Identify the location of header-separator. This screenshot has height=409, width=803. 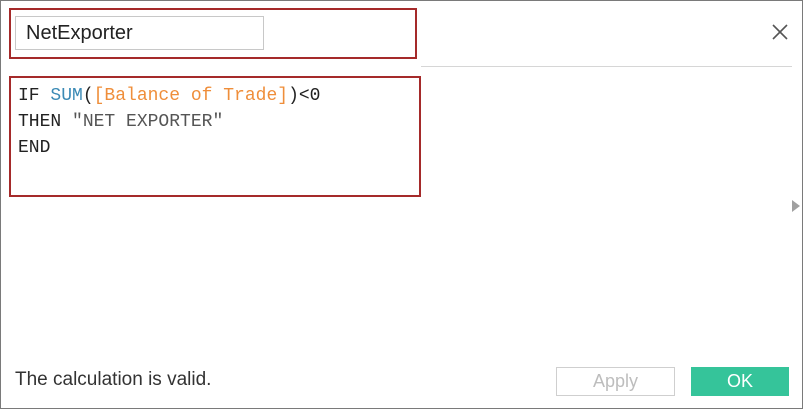
(606, 66).